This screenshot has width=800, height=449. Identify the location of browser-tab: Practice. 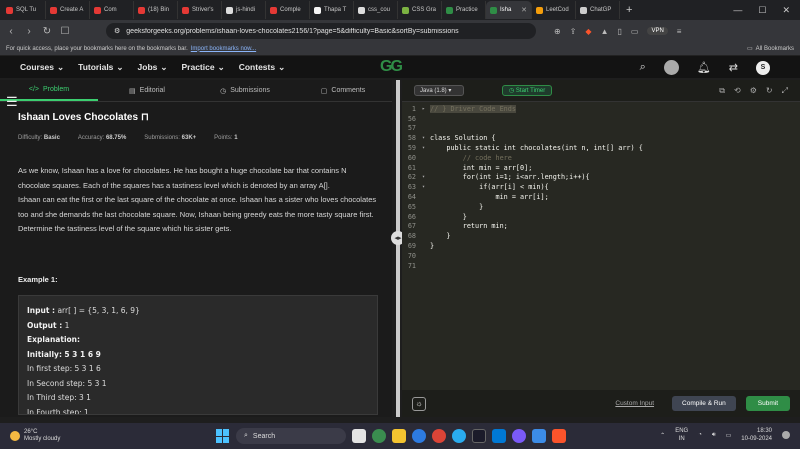
(464, 10).